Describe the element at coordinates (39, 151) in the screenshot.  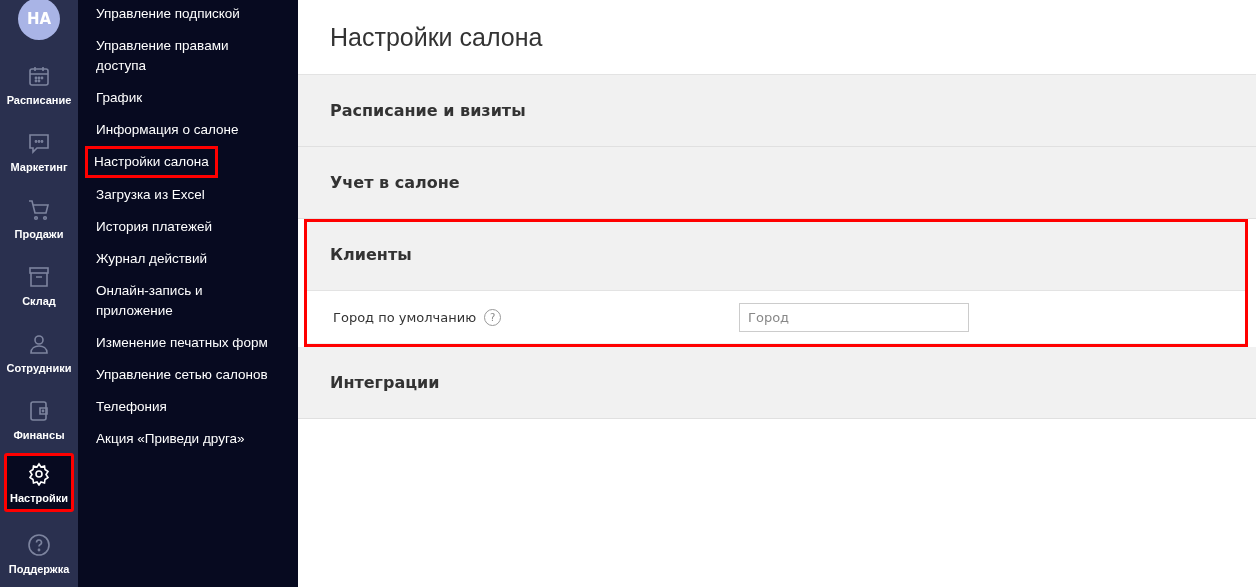
I see `nav-item: Маркетинг` at that location.